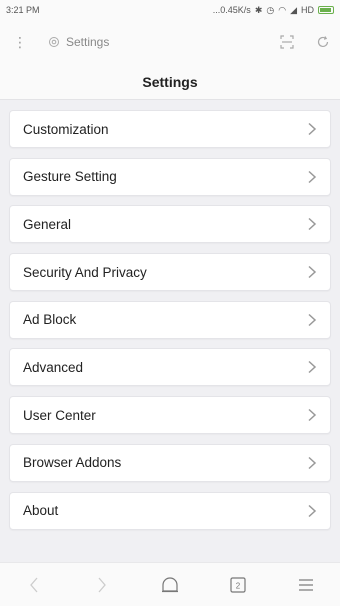  Describe the element at coordinates (72, 463) in the screenshot. I see `settings-item-label: Browser Addons` at that location.